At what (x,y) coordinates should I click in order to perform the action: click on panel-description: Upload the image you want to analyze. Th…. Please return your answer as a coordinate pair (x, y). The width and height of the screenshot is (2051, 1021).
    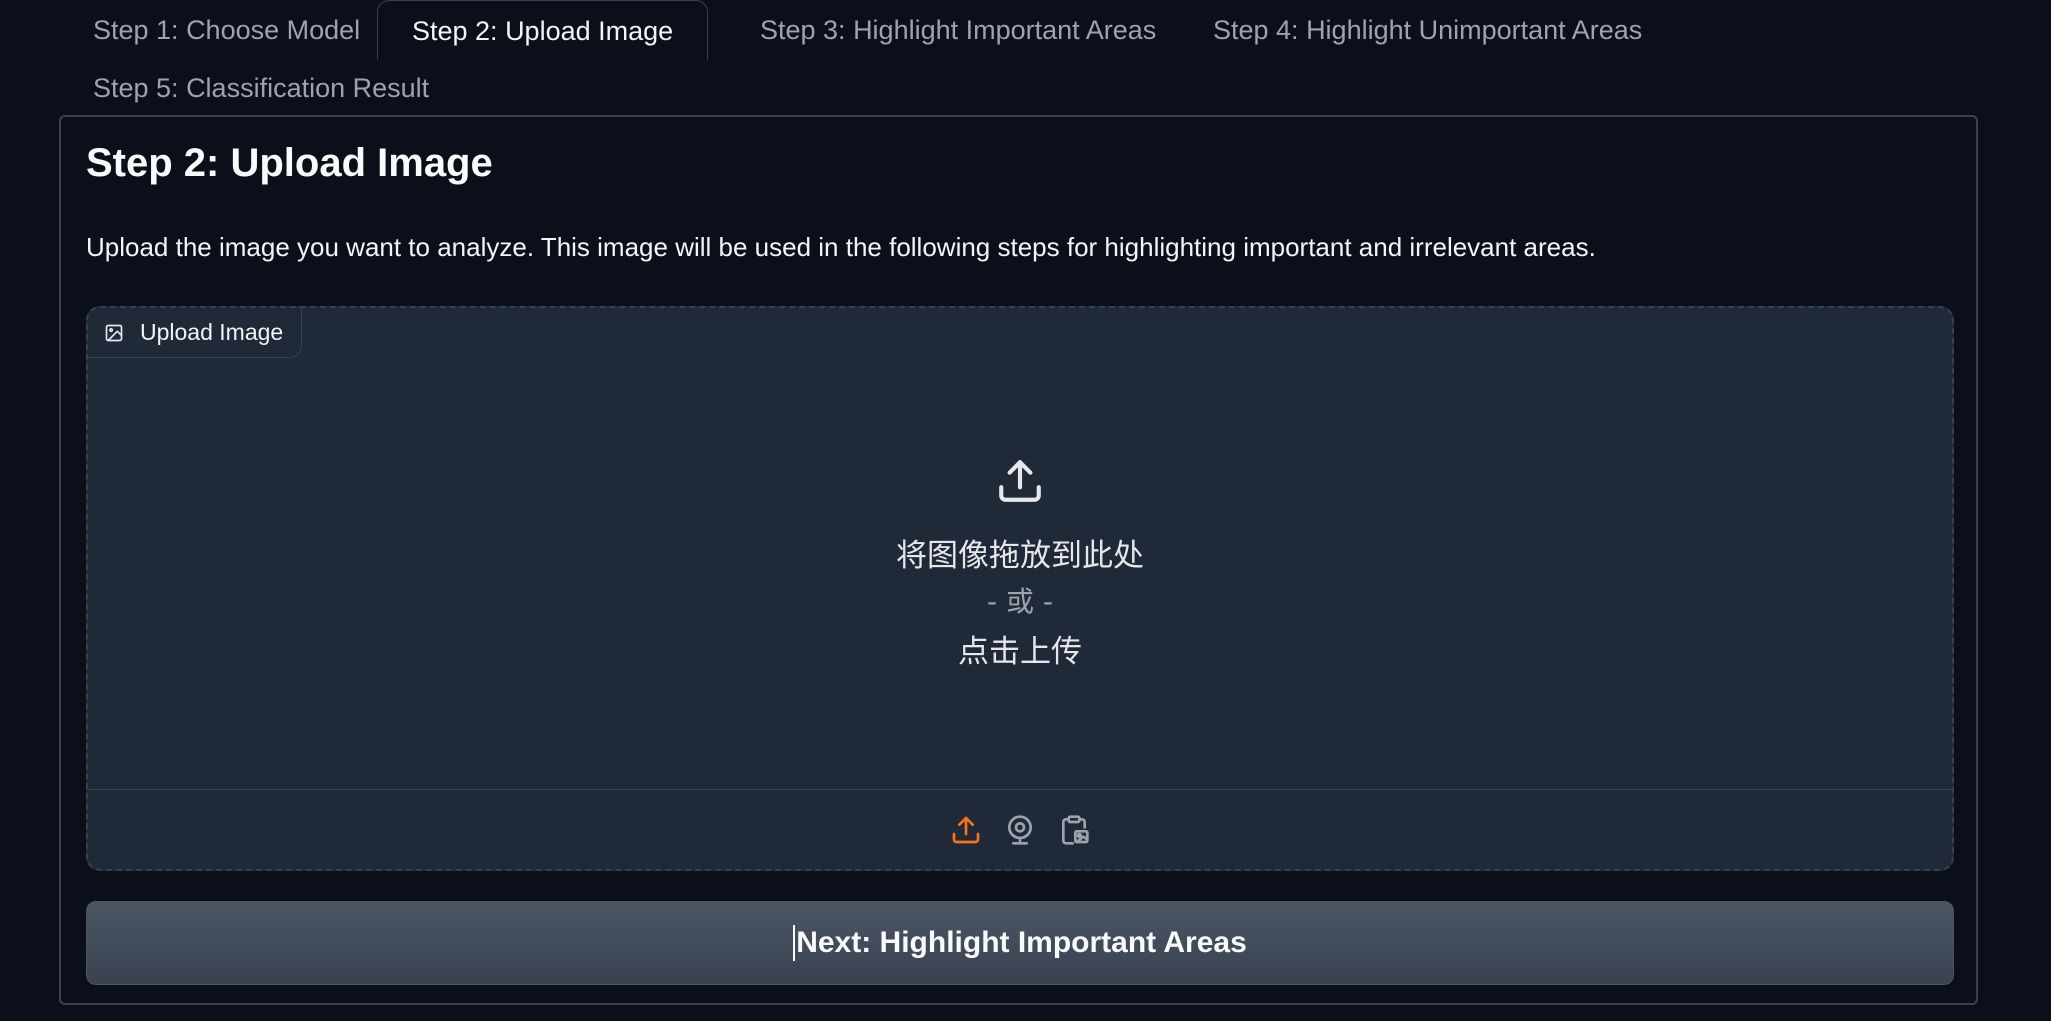
    Looking at the image, I should click on (841, 247).